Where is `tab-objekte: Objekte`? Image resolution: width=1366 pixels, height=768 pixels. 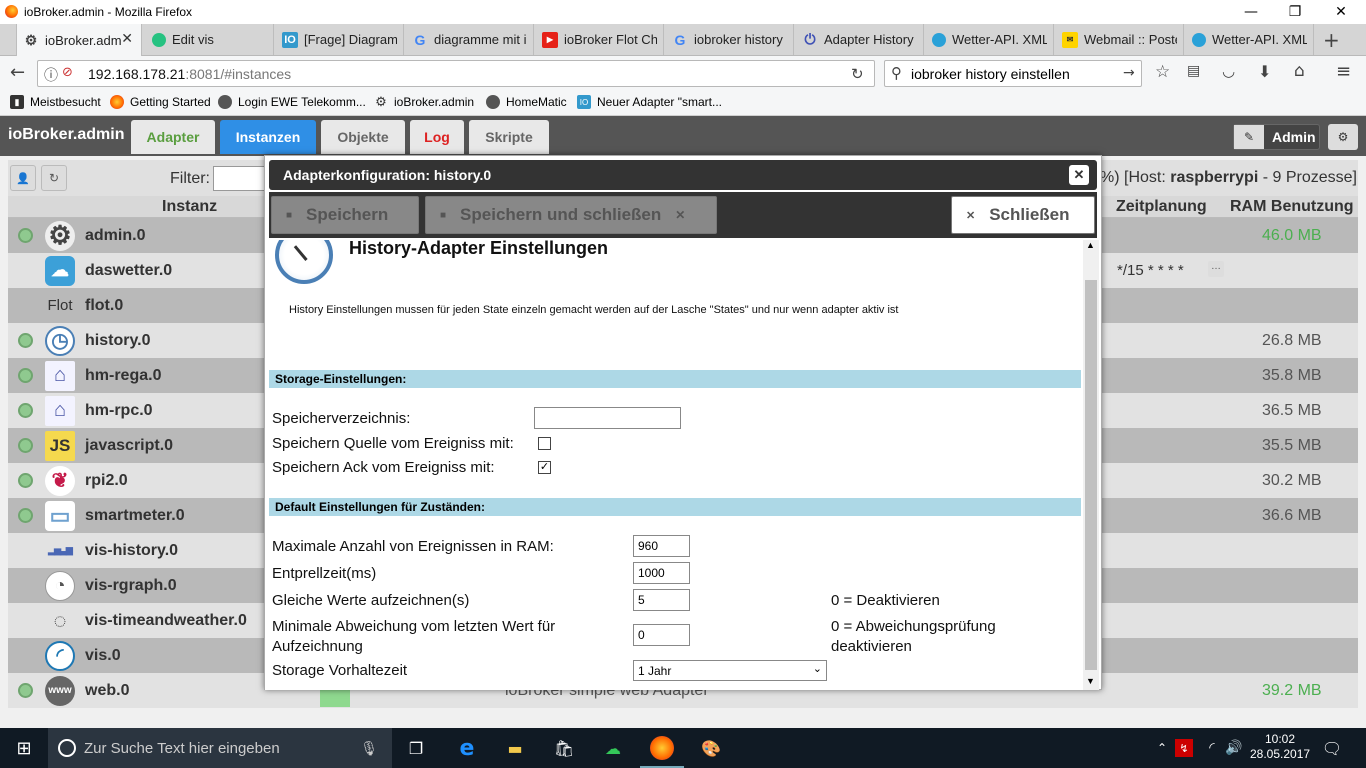
tab-objekte: Objekte is located at coordinates (363, 137).